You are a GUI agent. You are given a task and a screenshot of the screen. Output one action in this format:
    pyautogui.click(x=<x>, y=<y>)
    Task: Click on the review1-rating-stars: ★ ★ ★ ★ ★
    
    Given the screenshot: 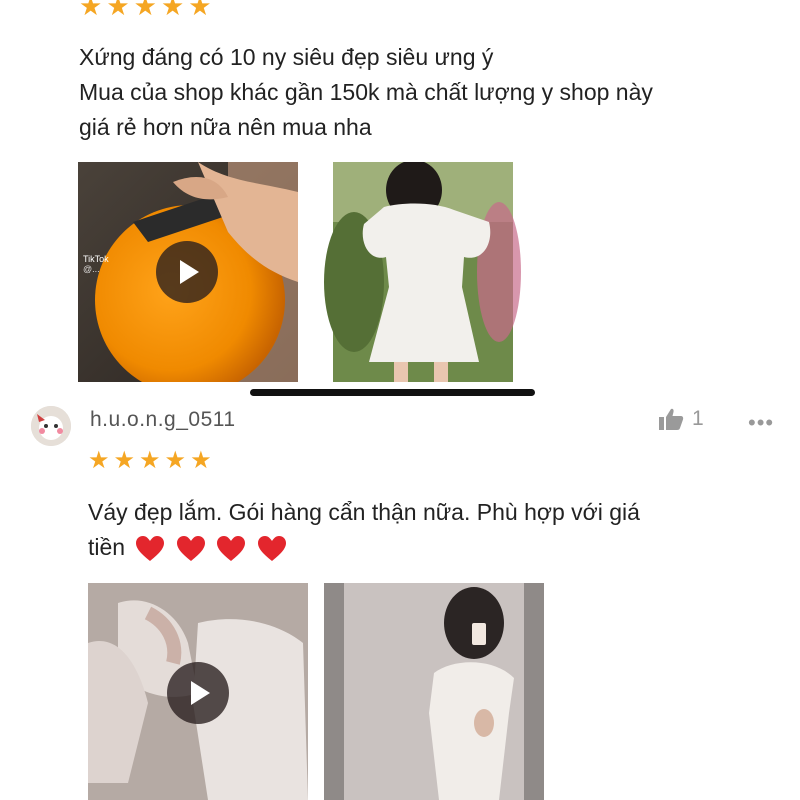 What is the action you would take?
    pyautogui.click(x=145, y=9)
    